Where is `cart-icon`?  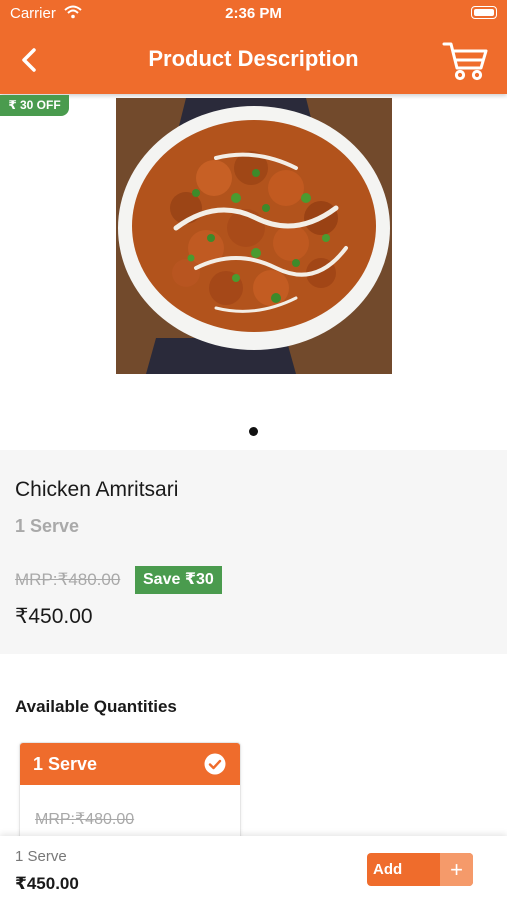 cart-icon is located at coordinates (465, 60).